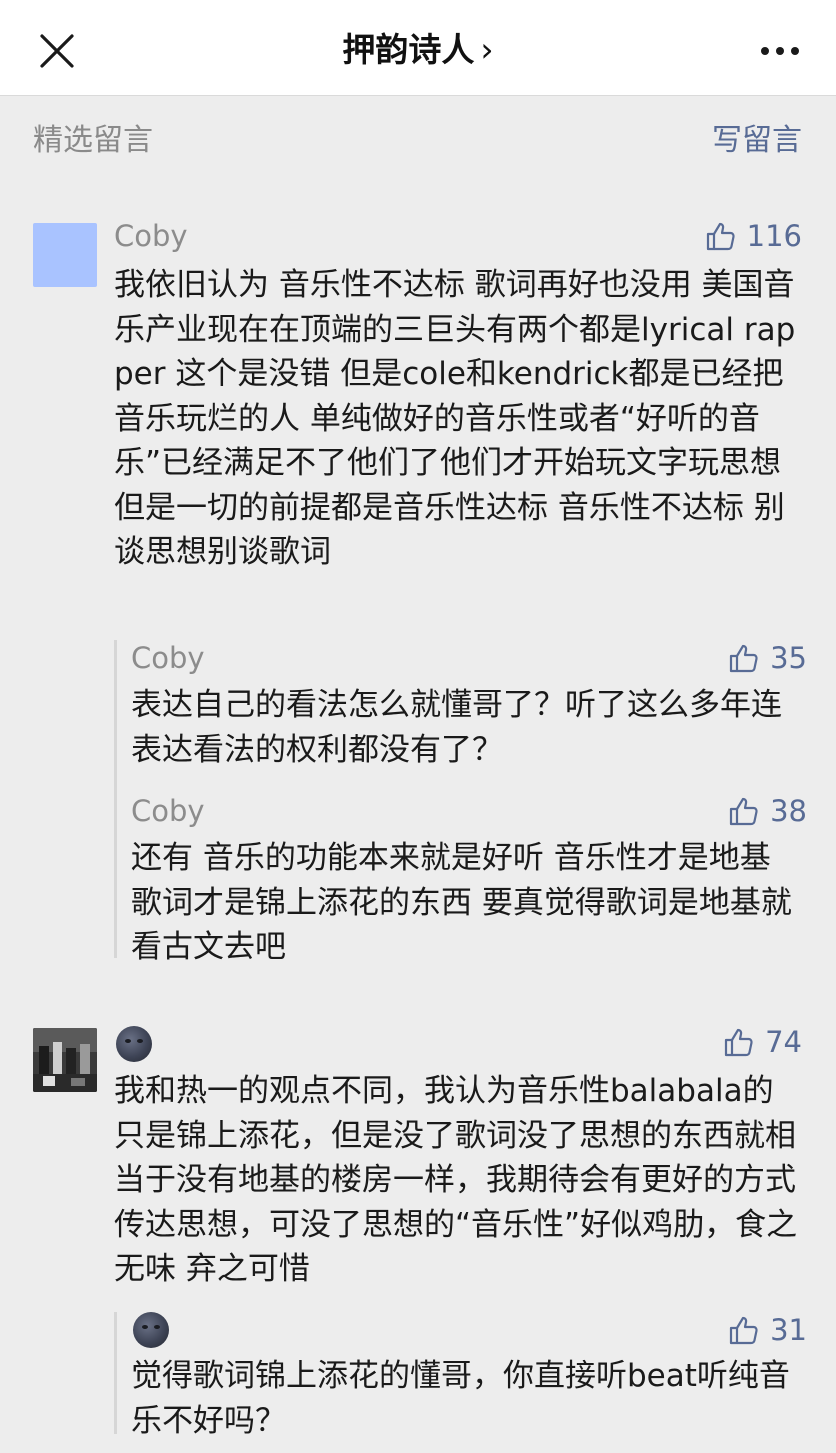  I want to click on account-title-link: 押韵诗人 ›, so click(418, 50).